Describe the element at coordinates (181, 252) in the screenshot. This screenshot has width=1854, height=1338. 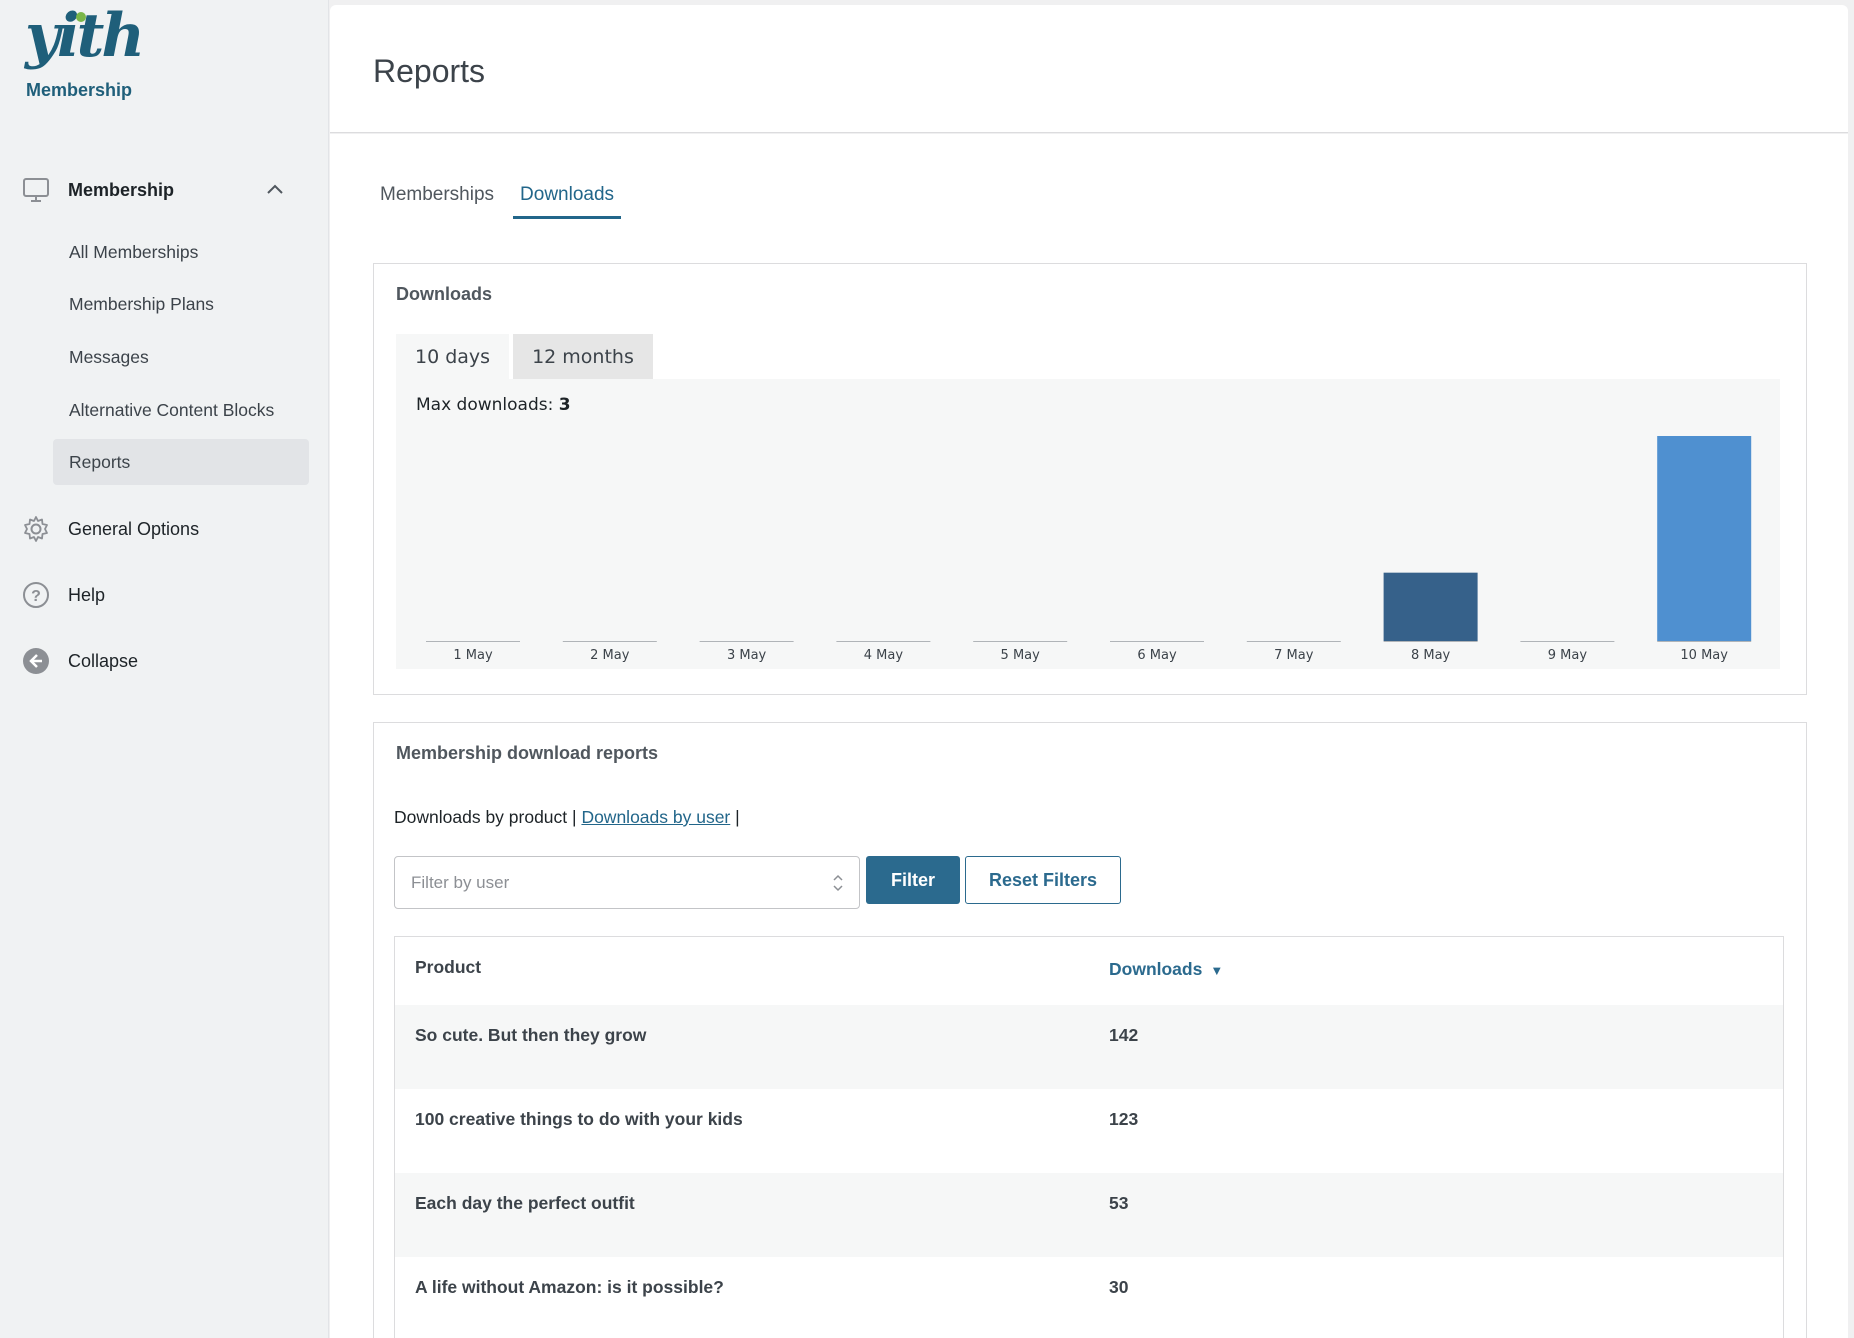
I see `sidebar-item-all-memberships: All Memberships` at that location.